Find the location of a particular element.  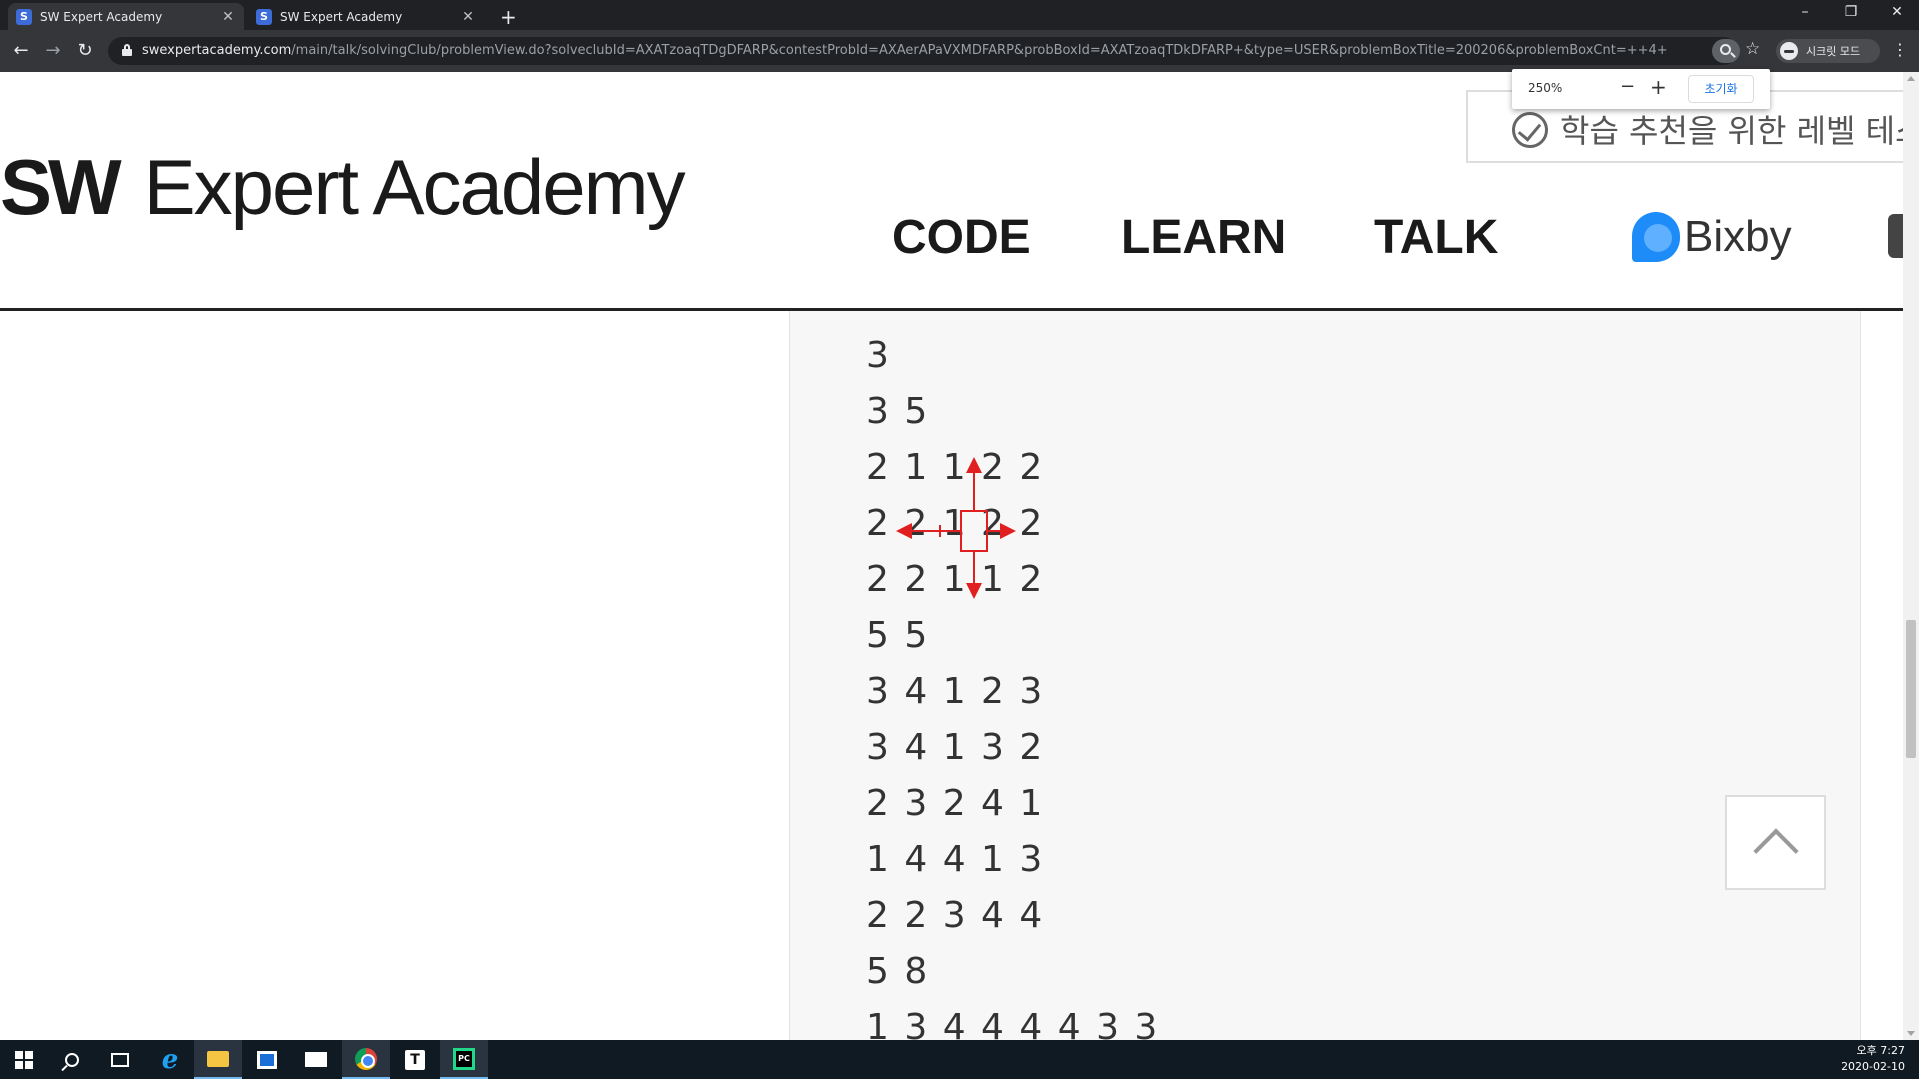

mail-icon is located at coordinates (316, 1059).